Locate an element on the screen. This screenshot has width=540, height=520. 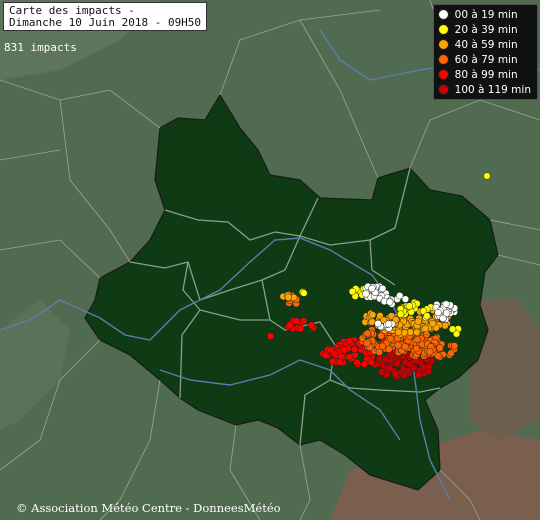
legend-label: 40 à 59 min is located at coordinates (486, 44).